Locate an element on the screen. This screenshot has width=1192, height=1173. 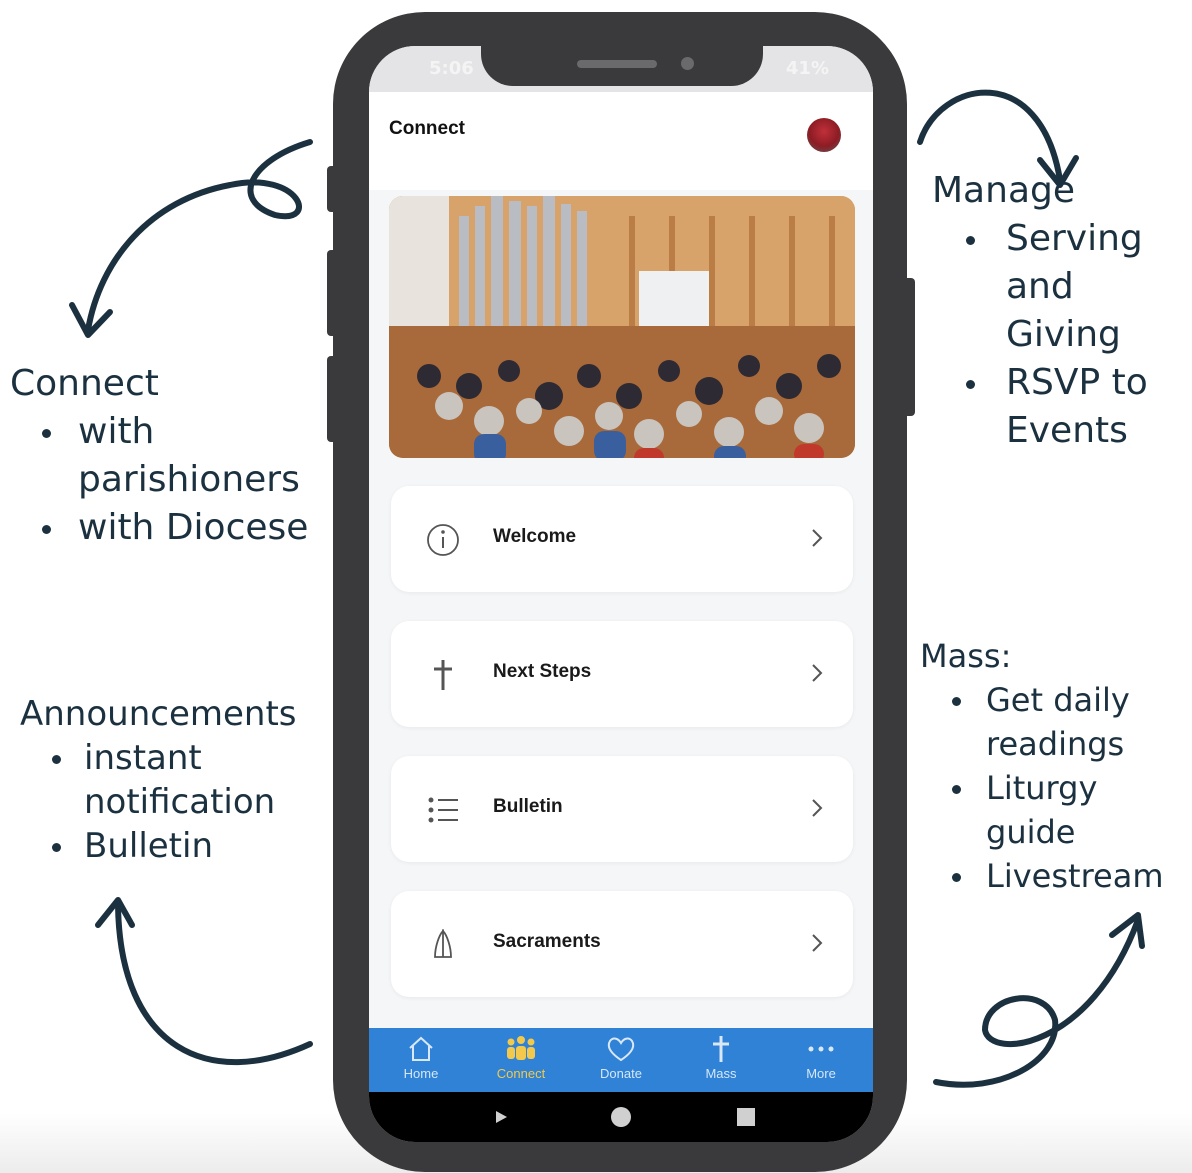
back-icon is located at coordinates (501, 1117).